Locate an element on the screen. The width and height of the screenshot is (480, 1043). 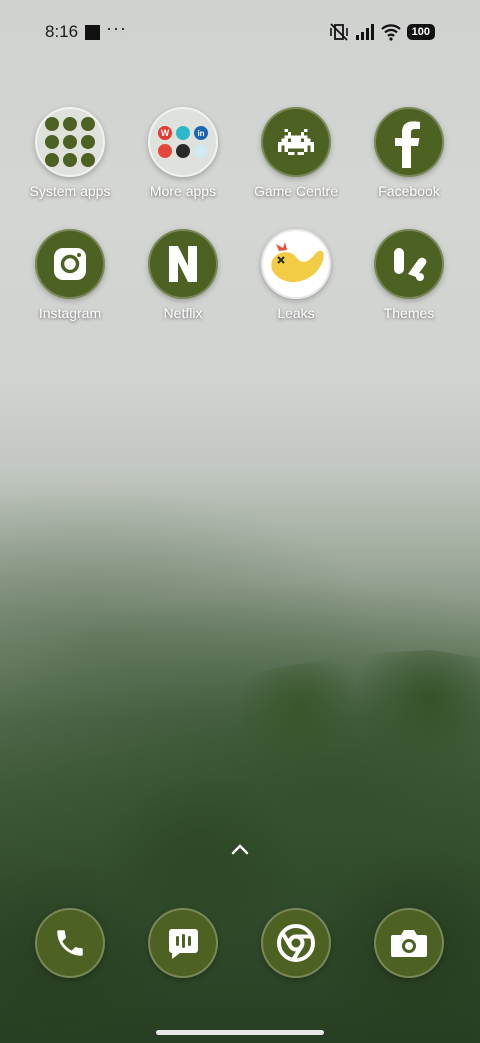
chrome-icon is located at coordinates (296, 943).